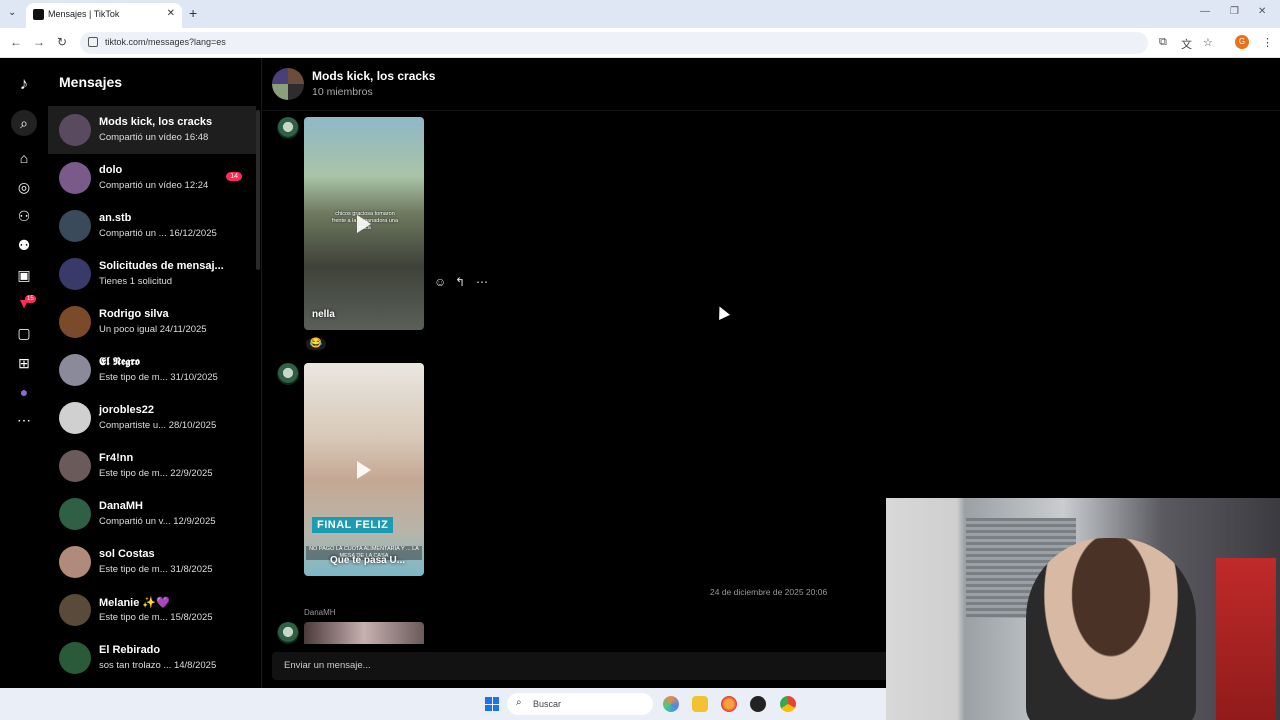  Describe the element at coordinates (24, 245) in the screenshot. I see `friends-icon: ⚉` at that location.